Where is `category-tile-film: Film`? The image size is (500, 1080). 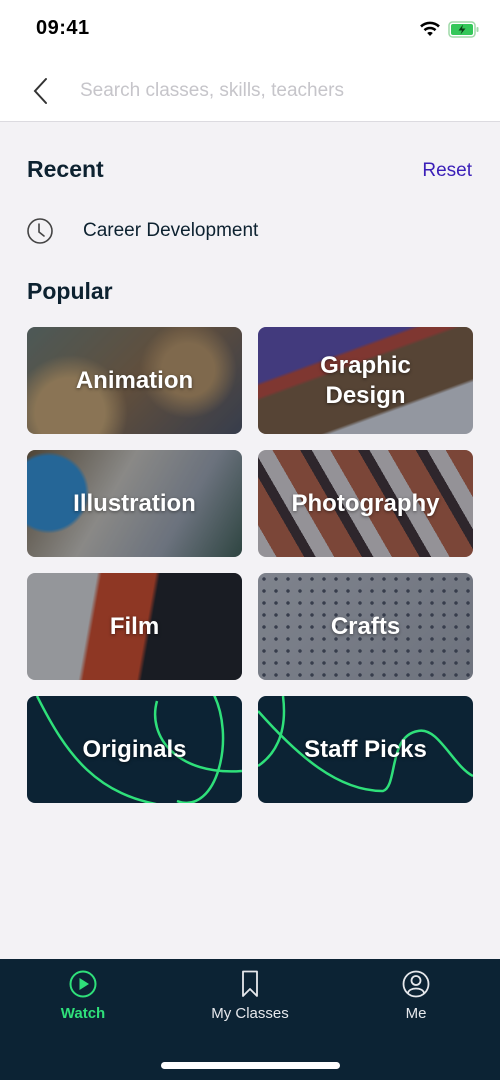 category-tile-film: Film is located at coordinates (134, 626).